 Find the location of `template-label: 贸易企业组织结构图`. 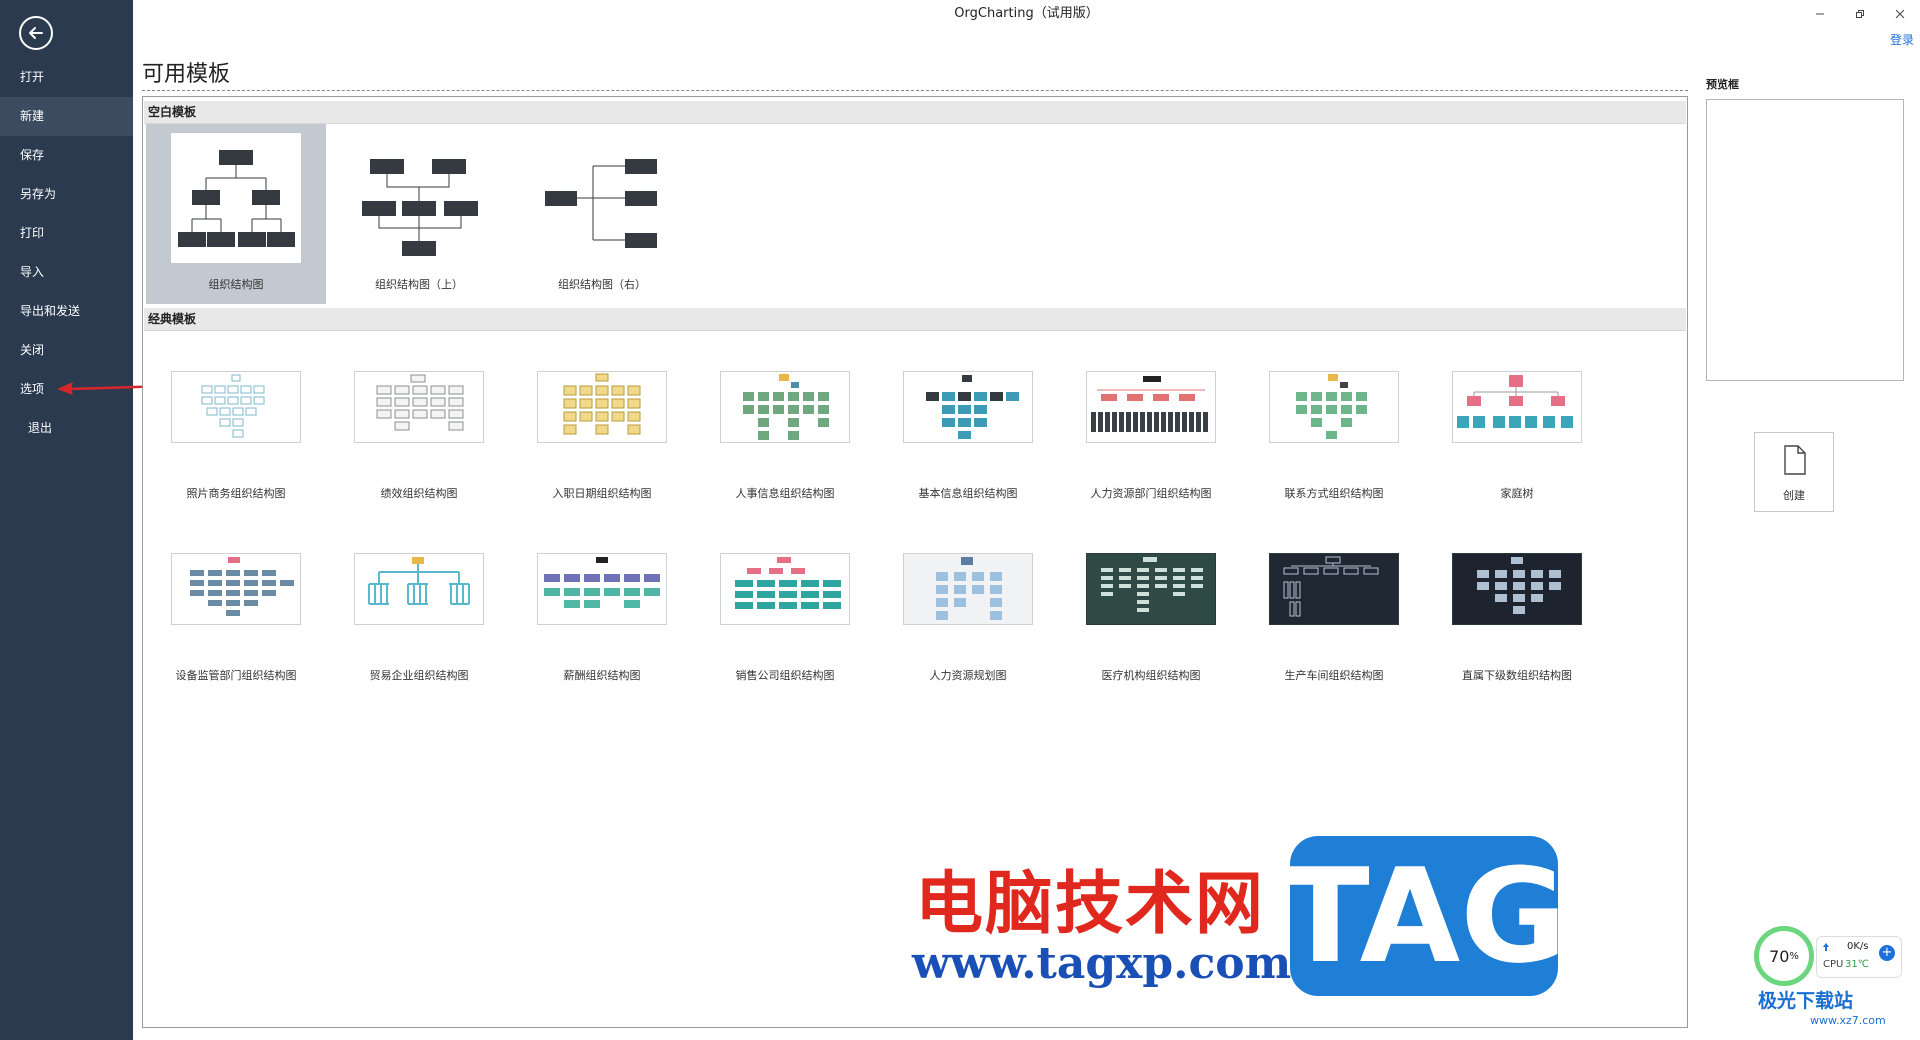

template-label: 贸易企业组织结构图 is located at coordinates (419, 675).